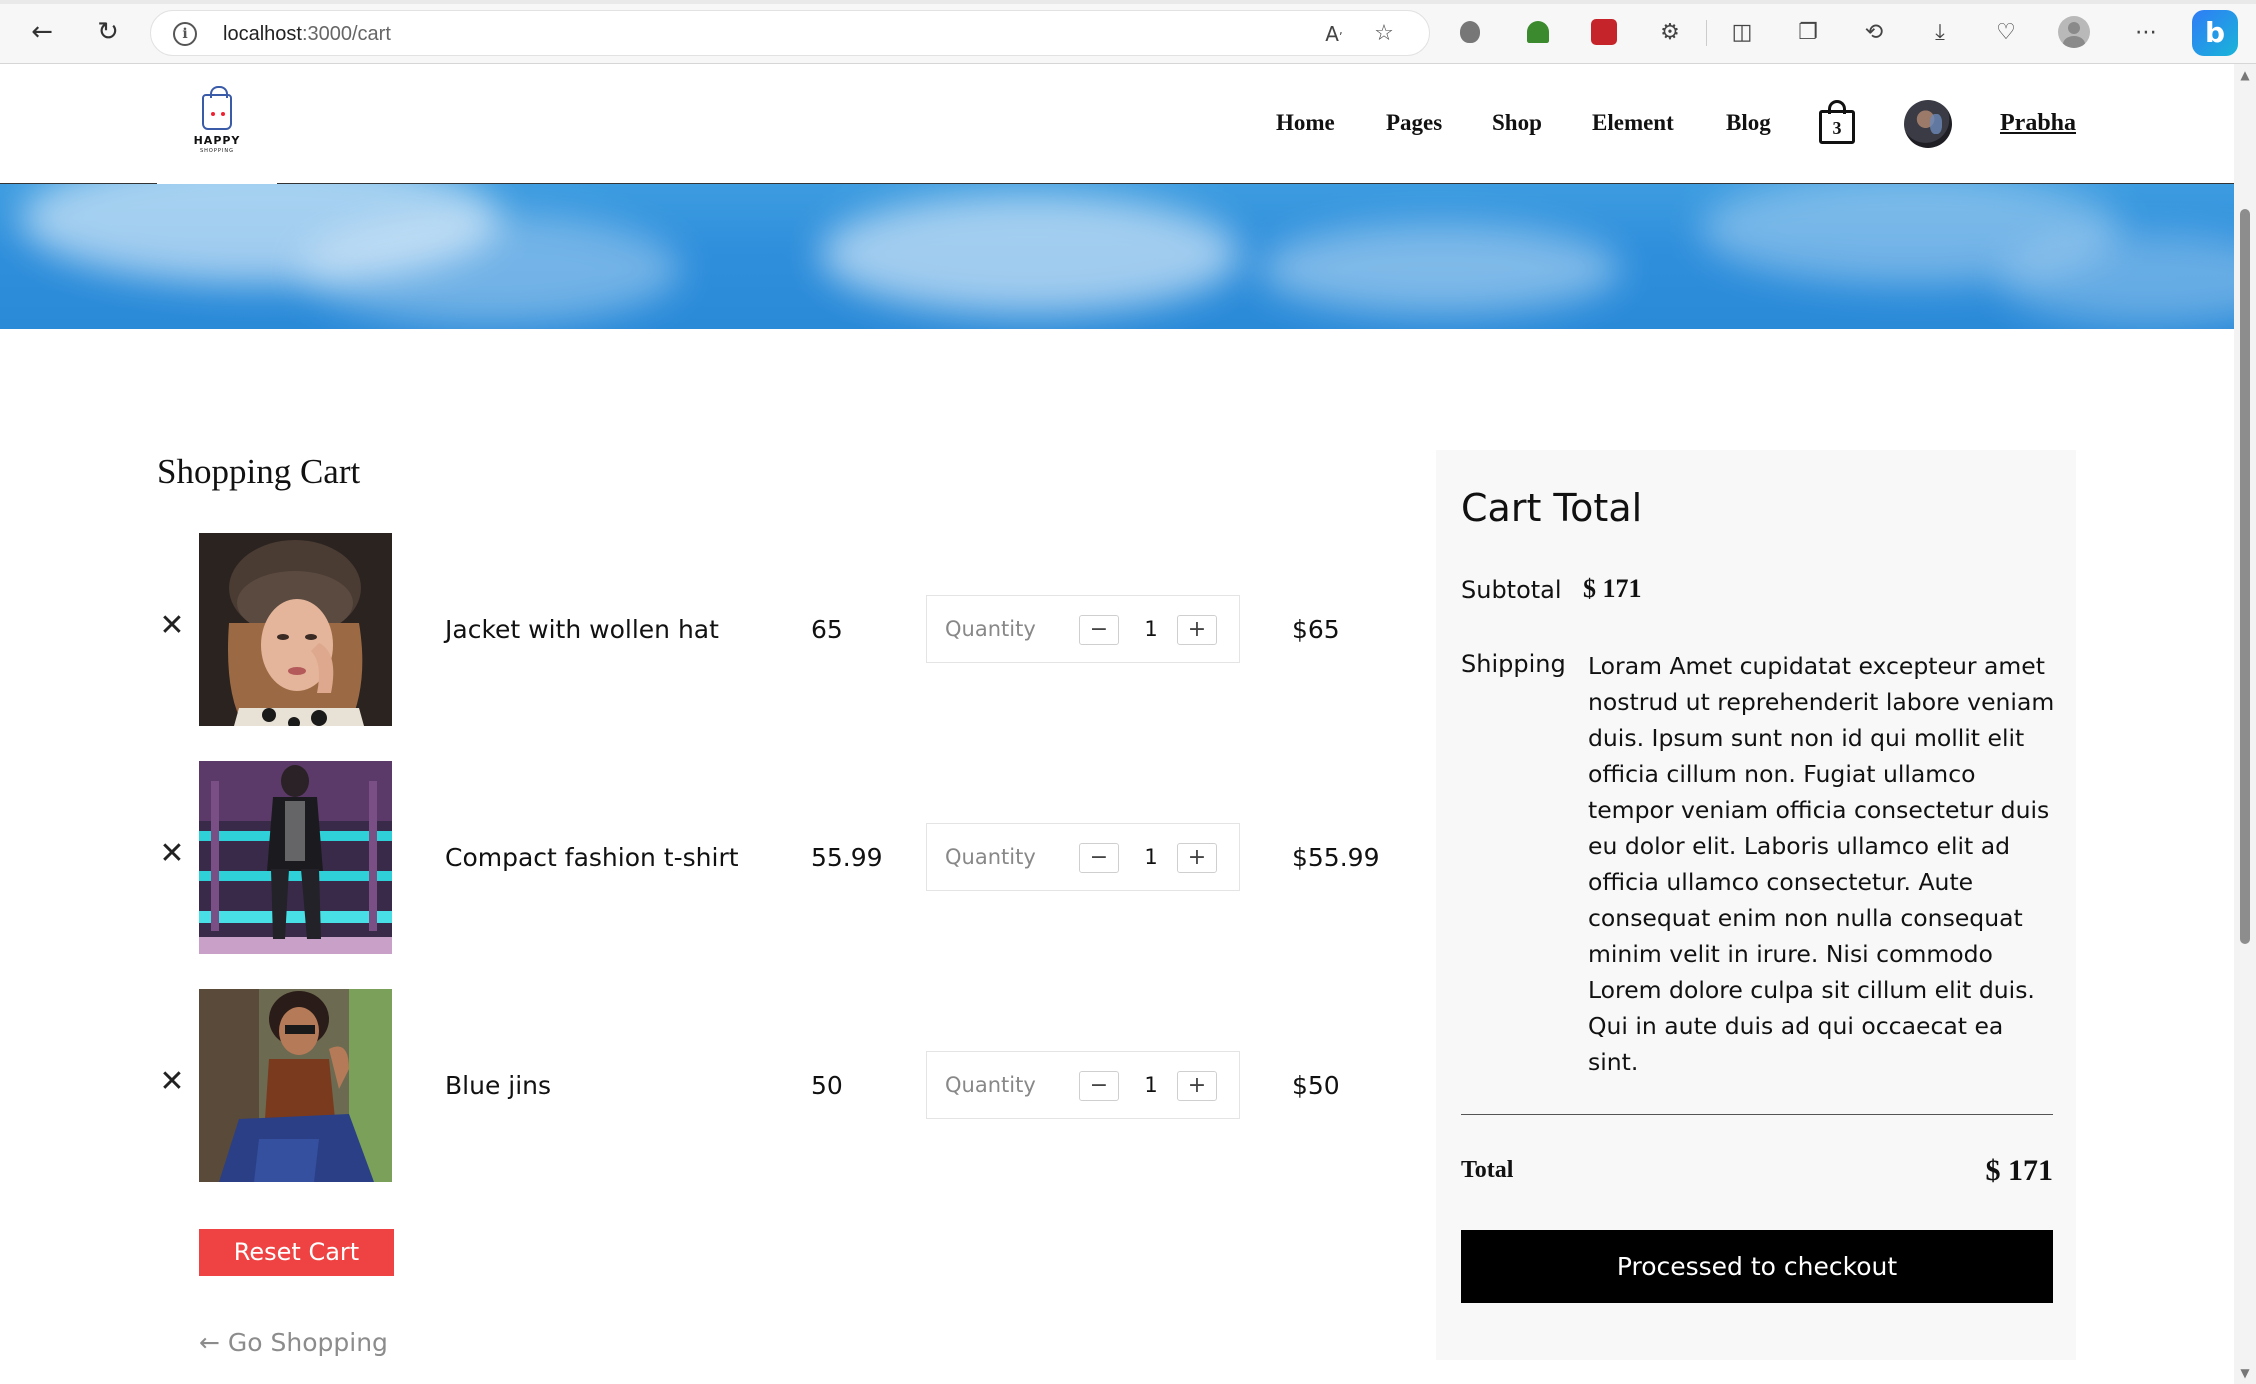  Describe the element at coordinates (2019, 1170) in the screenshot. I see `total-value: $ 171` at that location.